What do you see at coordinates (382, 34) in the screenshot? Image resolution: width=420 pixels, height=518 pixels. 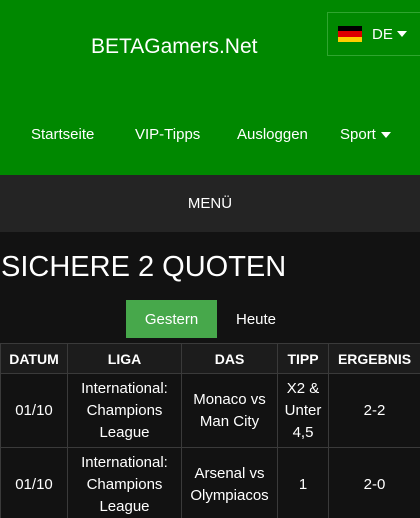 I see `language-code: DE` at bounding box center [382, 34].